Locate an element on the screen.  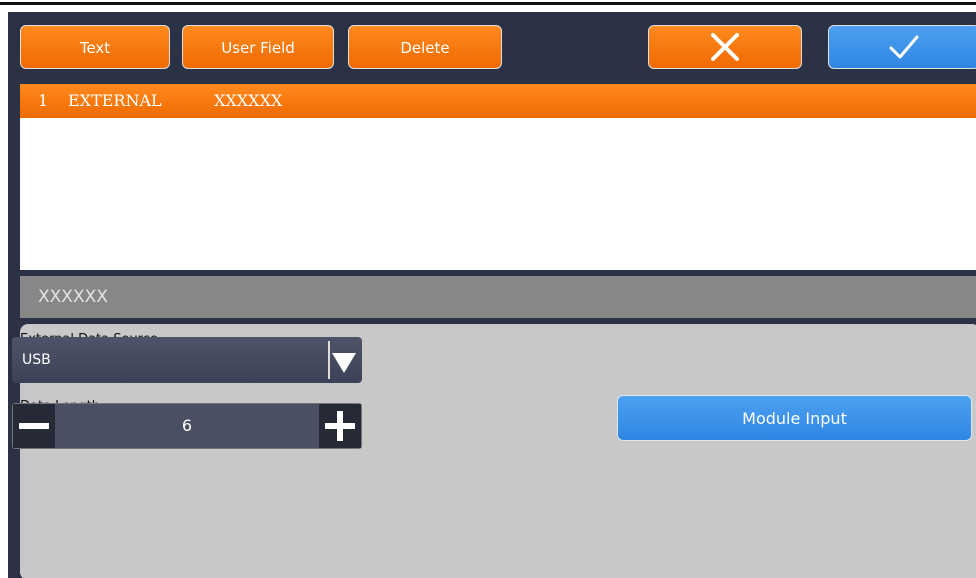
delete-button: Delete is located at coordinates (425, 47).